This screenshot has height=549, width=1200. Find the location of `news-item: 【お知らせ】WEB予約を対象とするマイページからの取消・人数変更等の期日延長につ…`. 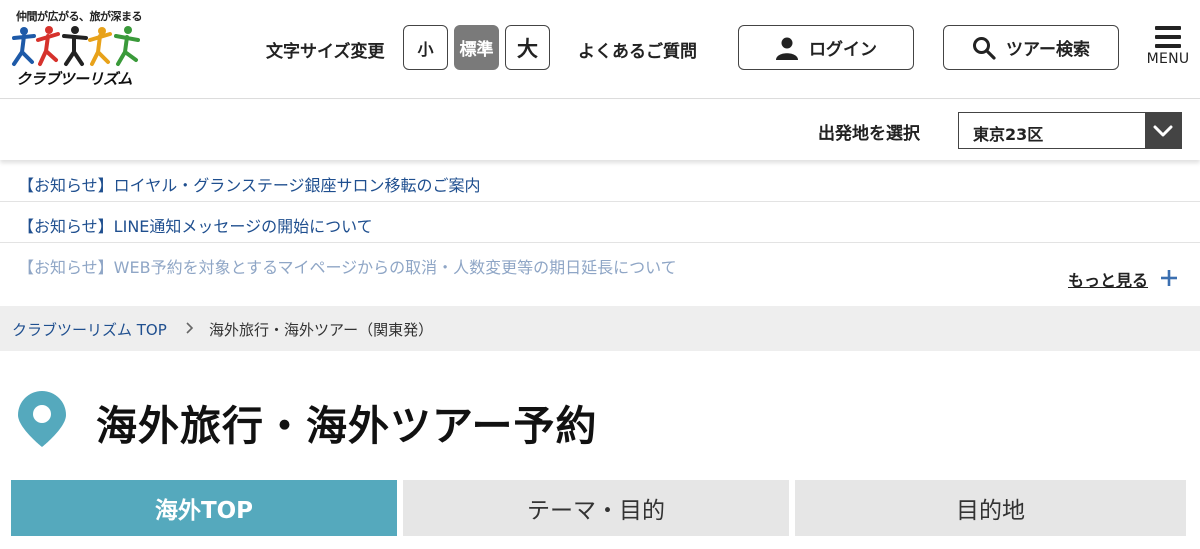

news-item: 【お知らせ】WEB予約を対象とするマイページからの取消・人数変更等の期日延長につ… is located at coordinates (600, 264).